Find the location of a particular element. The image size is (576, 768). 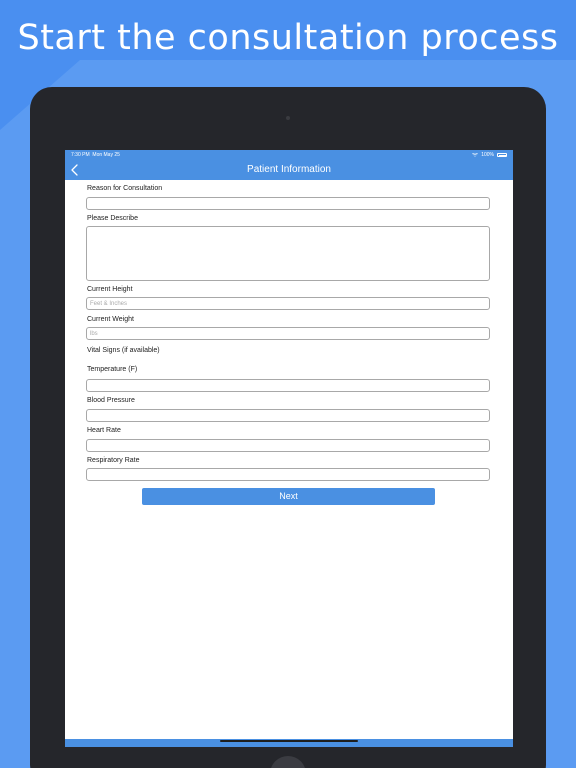

respiratory-rate-input is located at coordinates (288, 474).